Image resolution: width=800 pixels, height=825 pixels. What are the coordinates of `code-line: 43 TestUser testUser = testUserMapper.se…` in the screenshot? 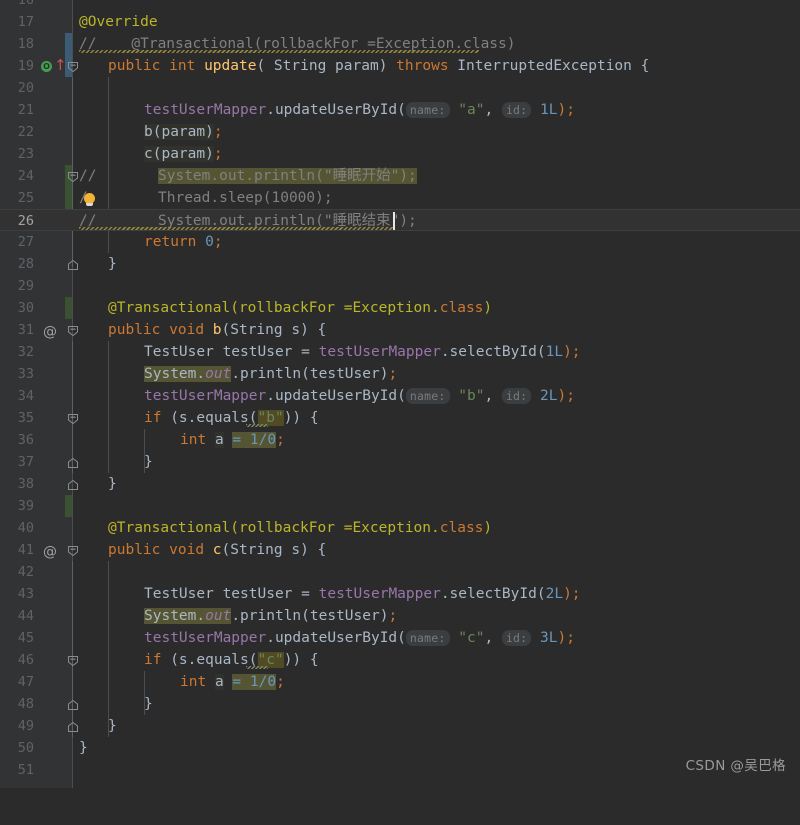 It's located at (400, 594).